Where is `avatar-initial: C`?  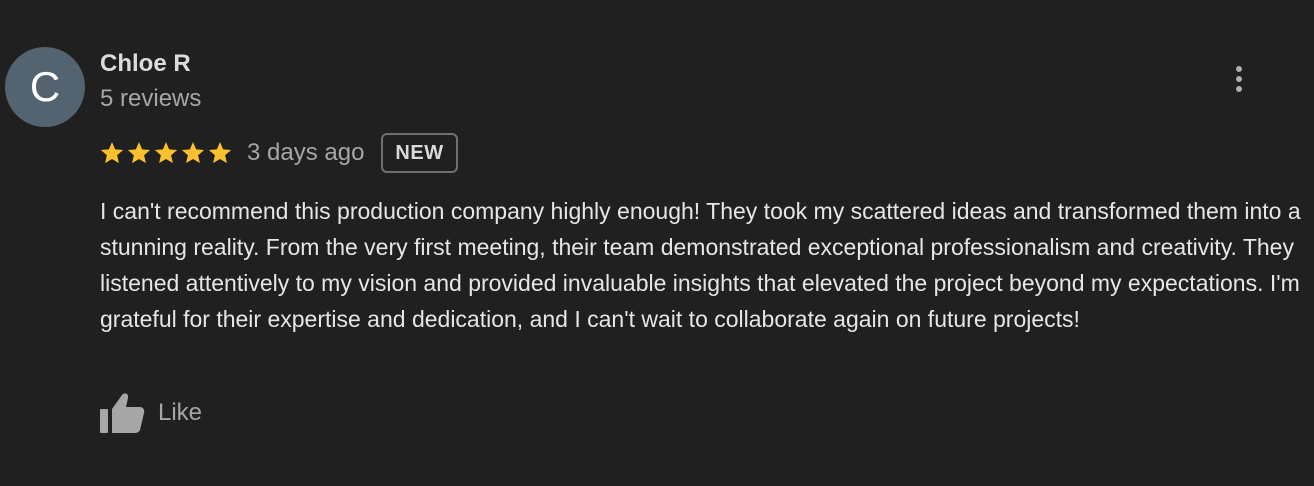
avatar-initial: C is located at coordinates (45, 86).